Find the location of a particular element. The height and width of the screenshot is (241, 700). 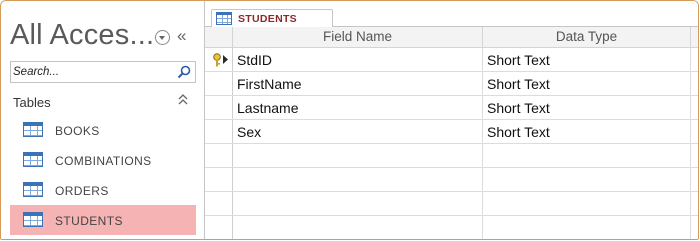

group-label: Tables is located at coordinates (32, 102).